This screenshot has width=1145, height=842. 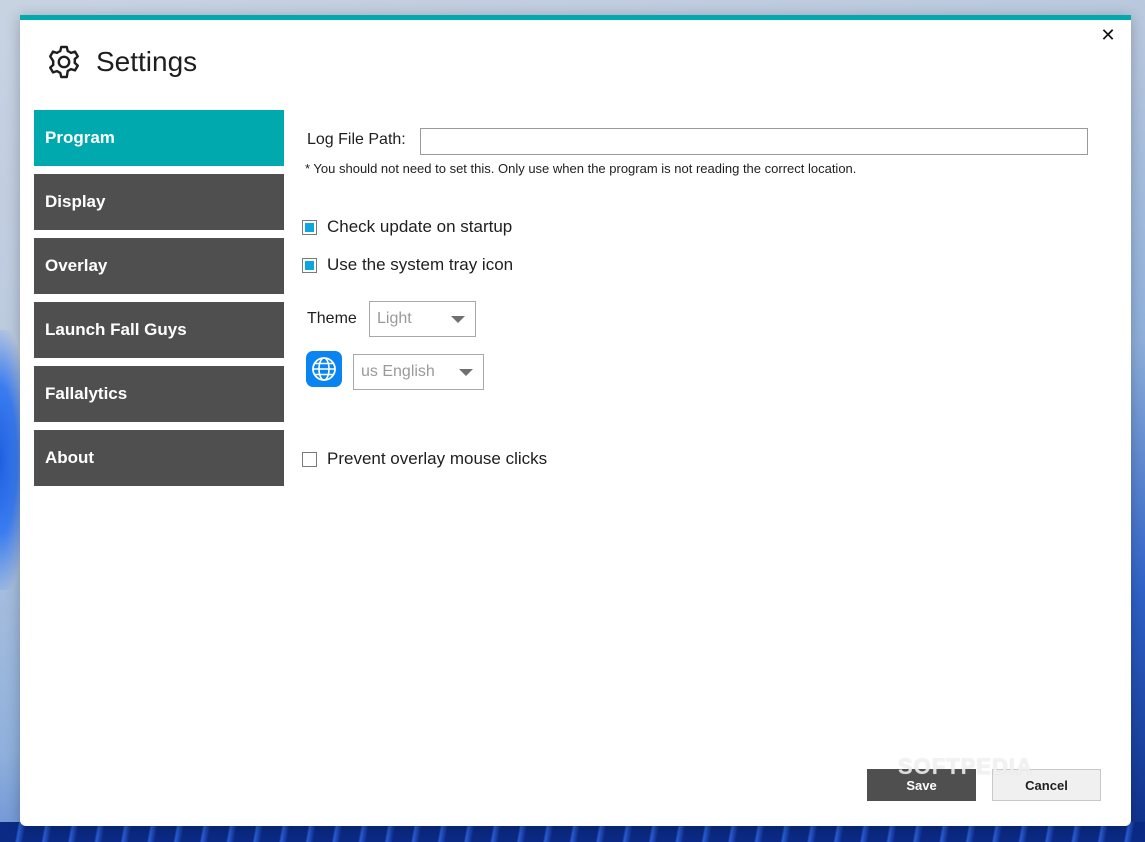 What do you see at coordinates (159, 458) in the screenshot?
I see `sidebar-item-about: About` at bounding box center [159, 458].